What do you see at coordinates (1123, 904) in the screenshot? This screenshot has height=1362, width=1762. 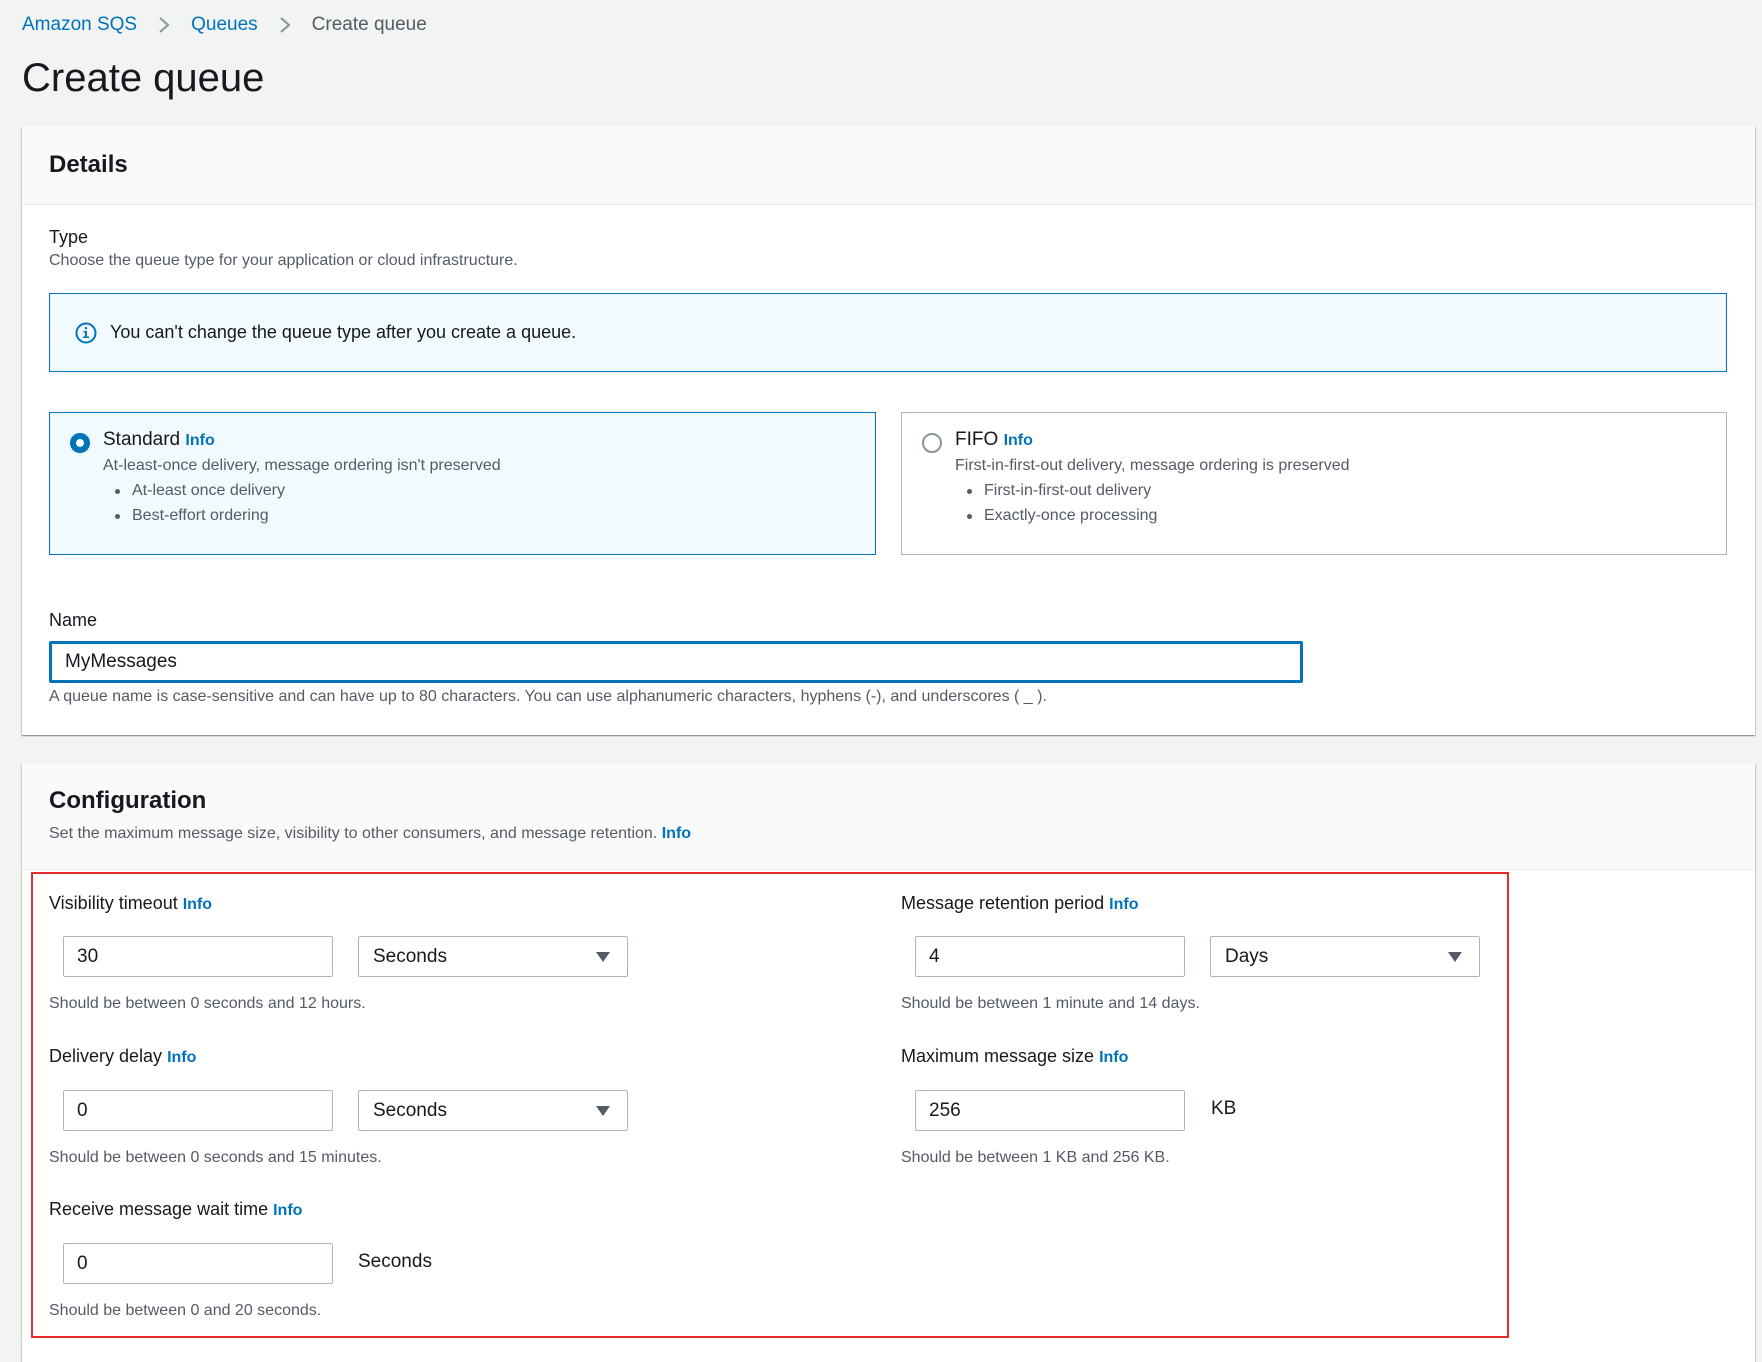 I see `retention-period-info-link: Info` at bounding box center [1123, 904].